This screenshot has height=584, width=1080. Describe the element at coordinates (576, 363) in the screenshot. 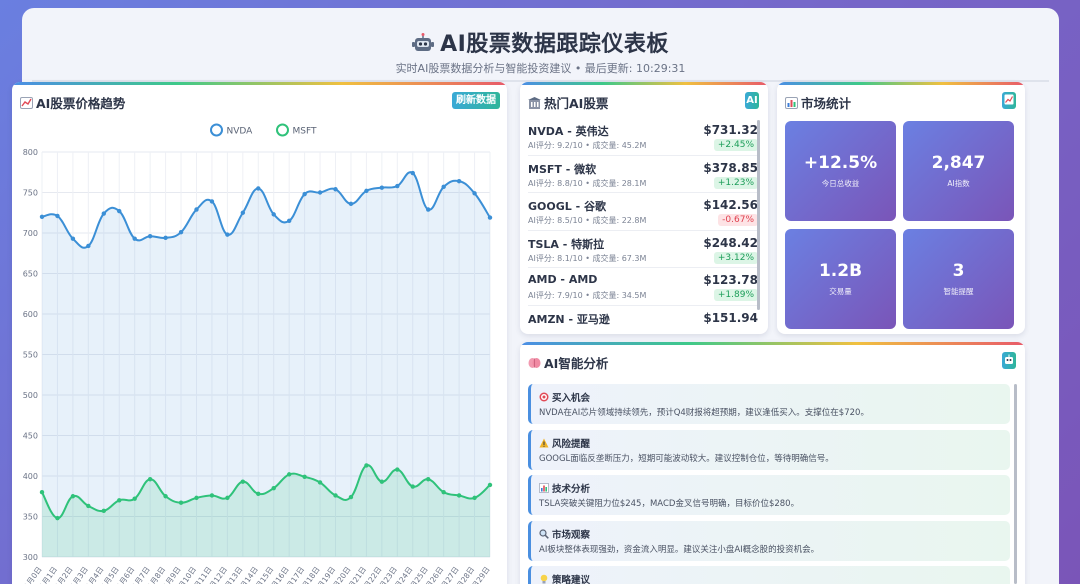

I see `analysis-card-title-text: AI智能分析` at that location.